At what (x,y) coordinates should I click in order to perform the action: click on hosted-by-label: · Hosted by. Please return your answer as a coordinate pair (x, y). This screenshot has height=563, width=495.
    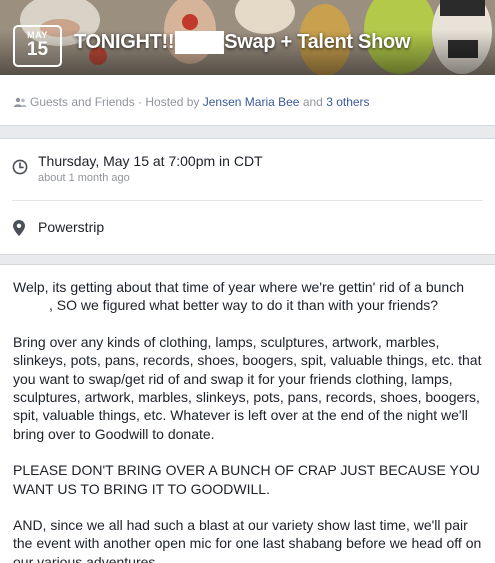
    Looking at the image, I should click on (168, 102).